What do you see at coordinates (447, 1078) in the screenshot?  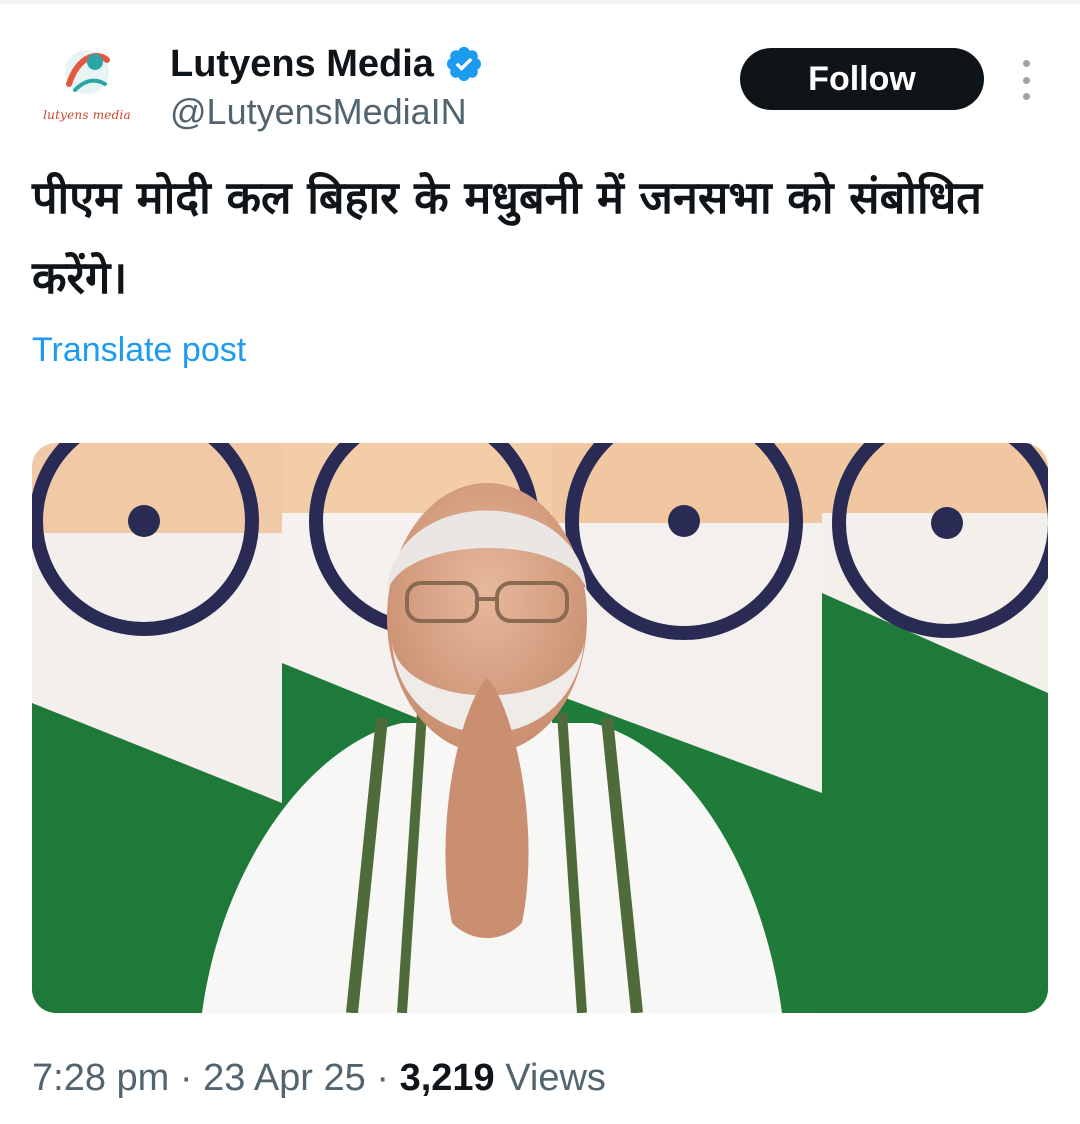 I see `views-count: 3,219` at bounding box center [447, 1078].